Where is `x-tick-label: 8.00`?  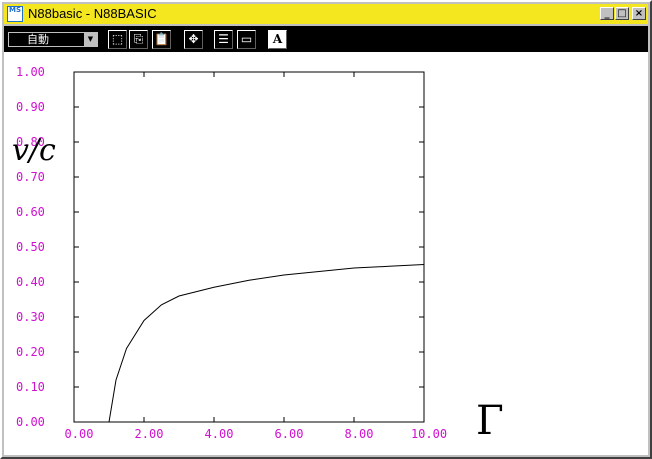 x-tick-label: 8.00 is located at coordinates (359, 434).